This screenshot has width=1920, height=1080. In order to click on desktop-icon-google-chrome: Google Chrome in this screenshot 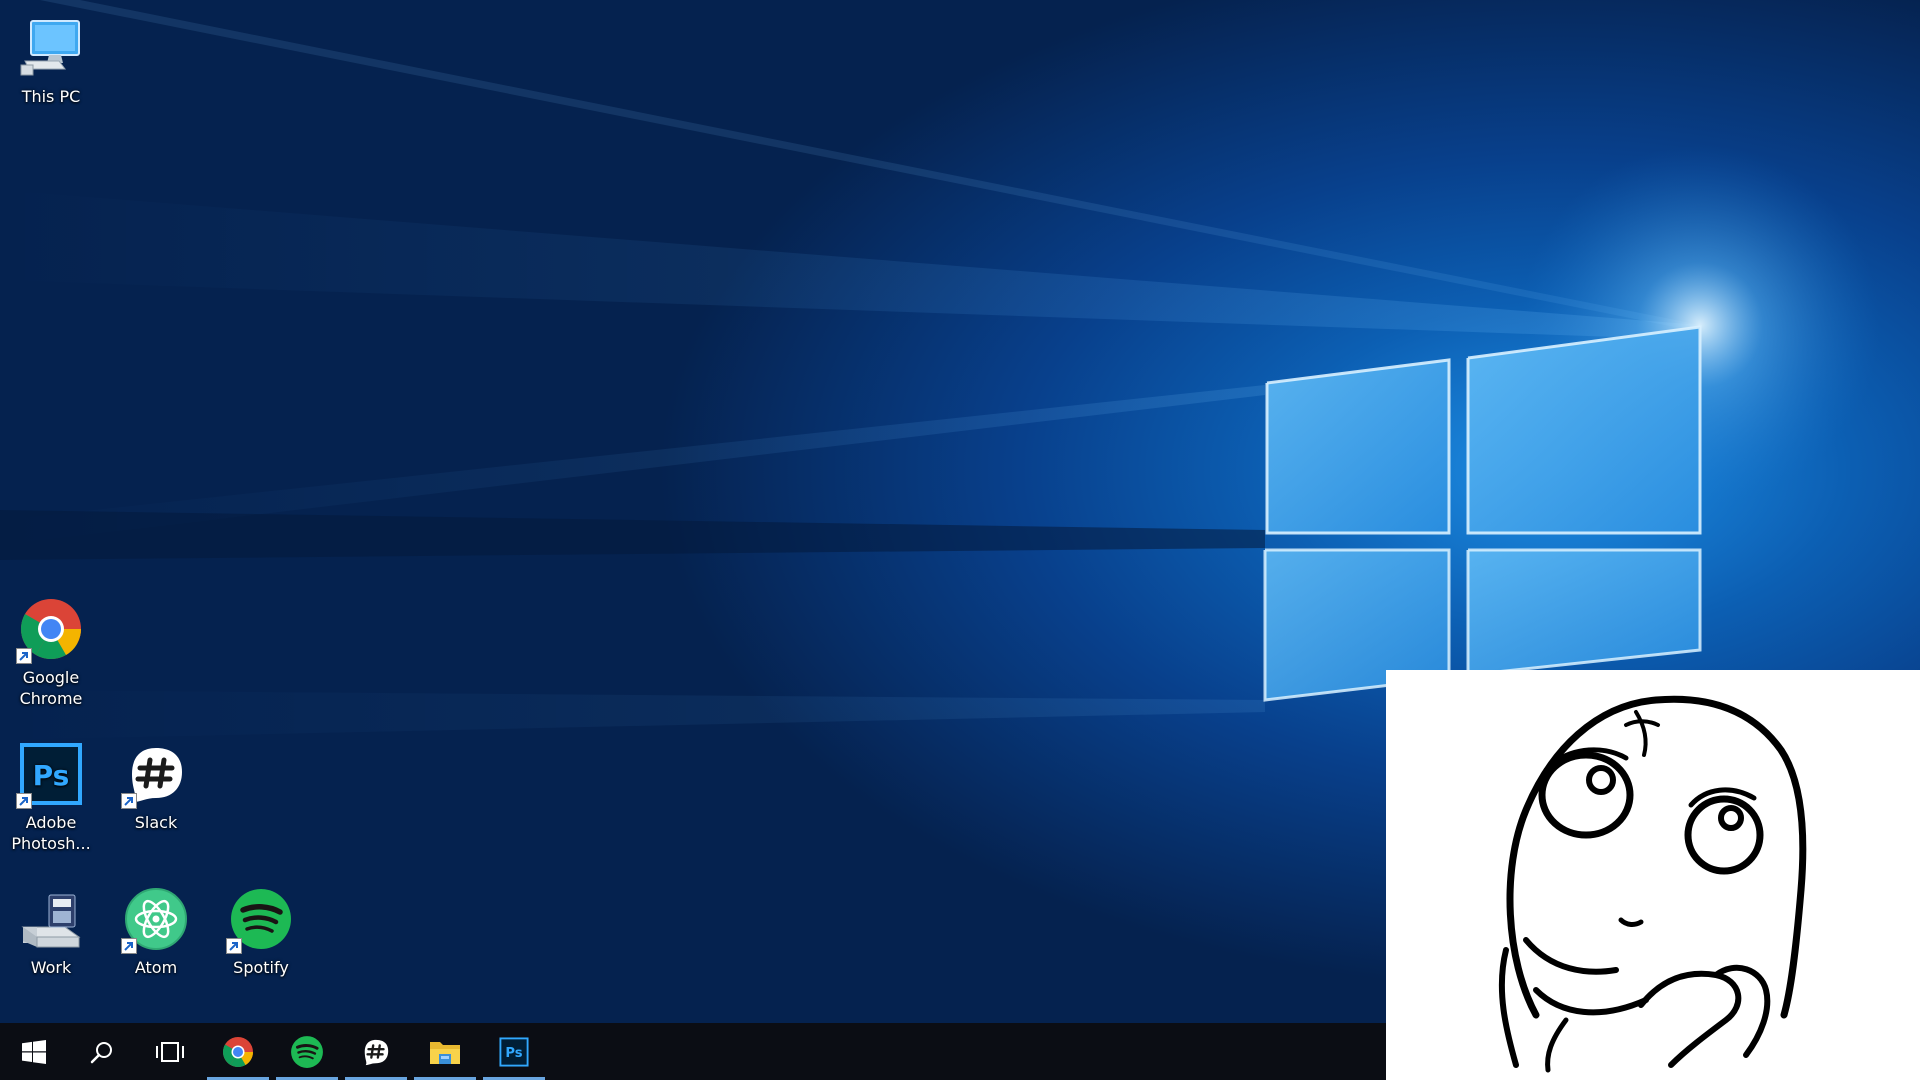, I will do `click(51, 651)`.